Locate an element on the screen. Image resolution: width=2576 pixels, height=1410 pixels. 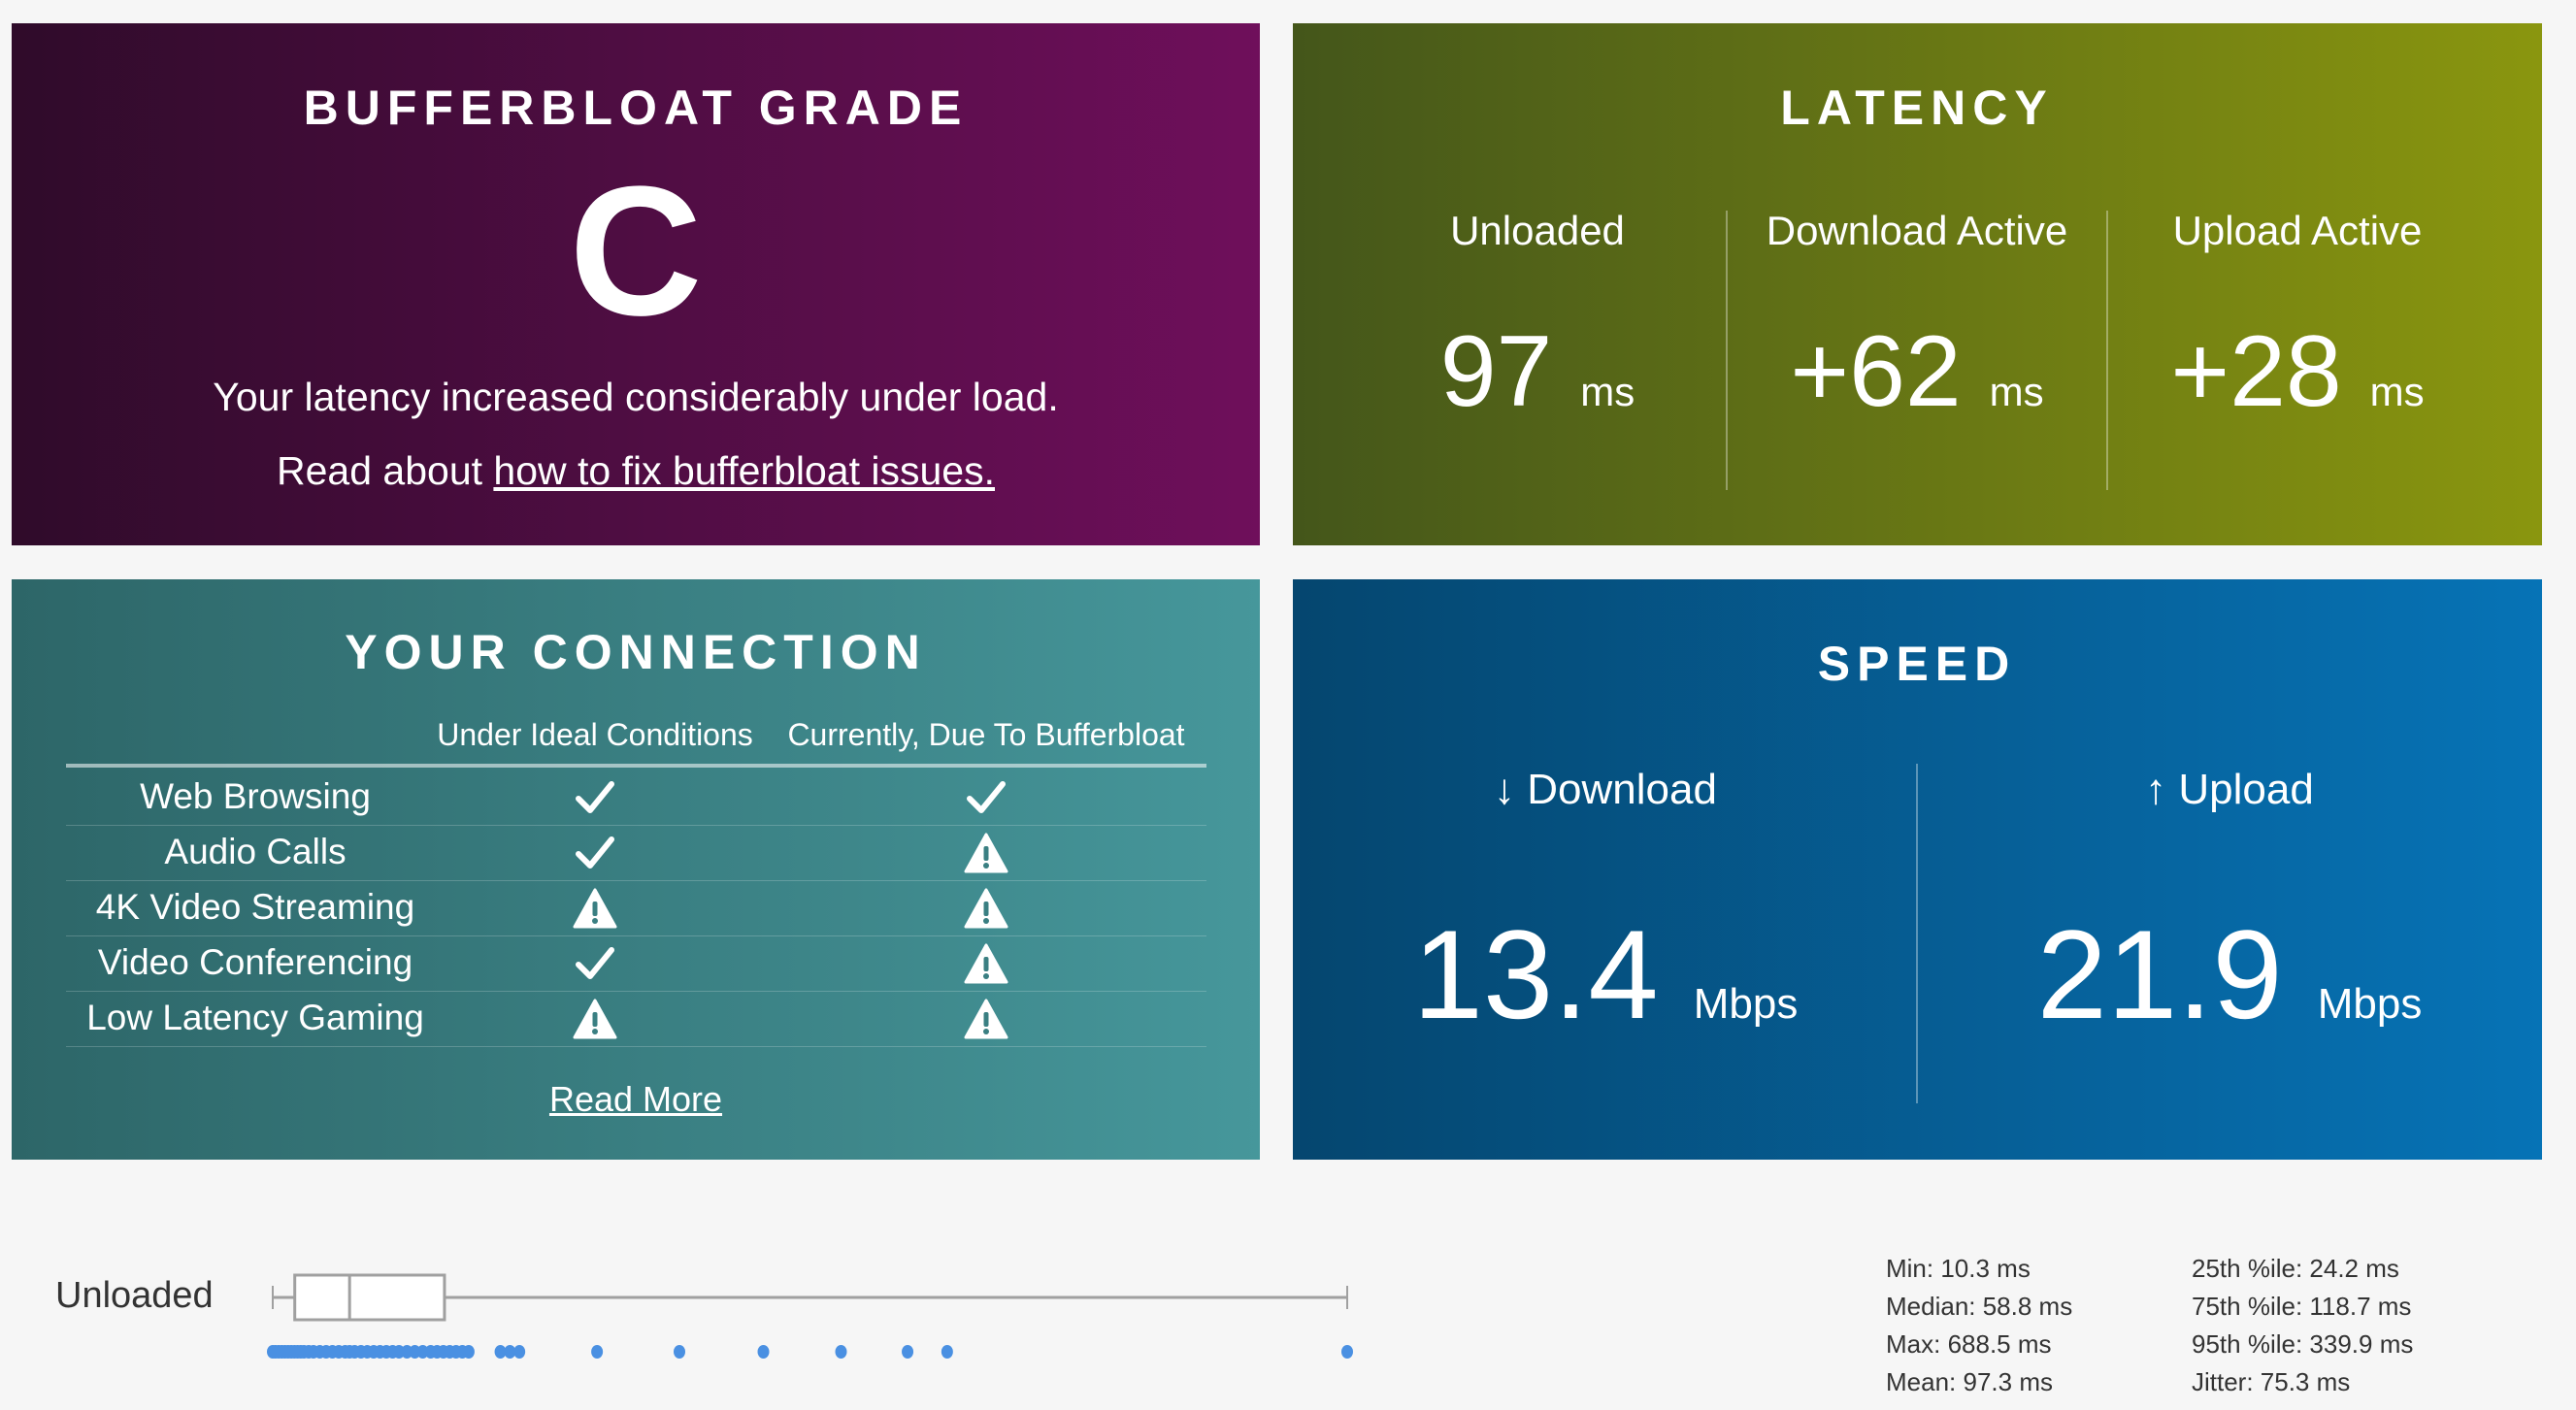
stat-p75: 75th %ile: 118.7 ms is located at coordinates (2302, 1306).